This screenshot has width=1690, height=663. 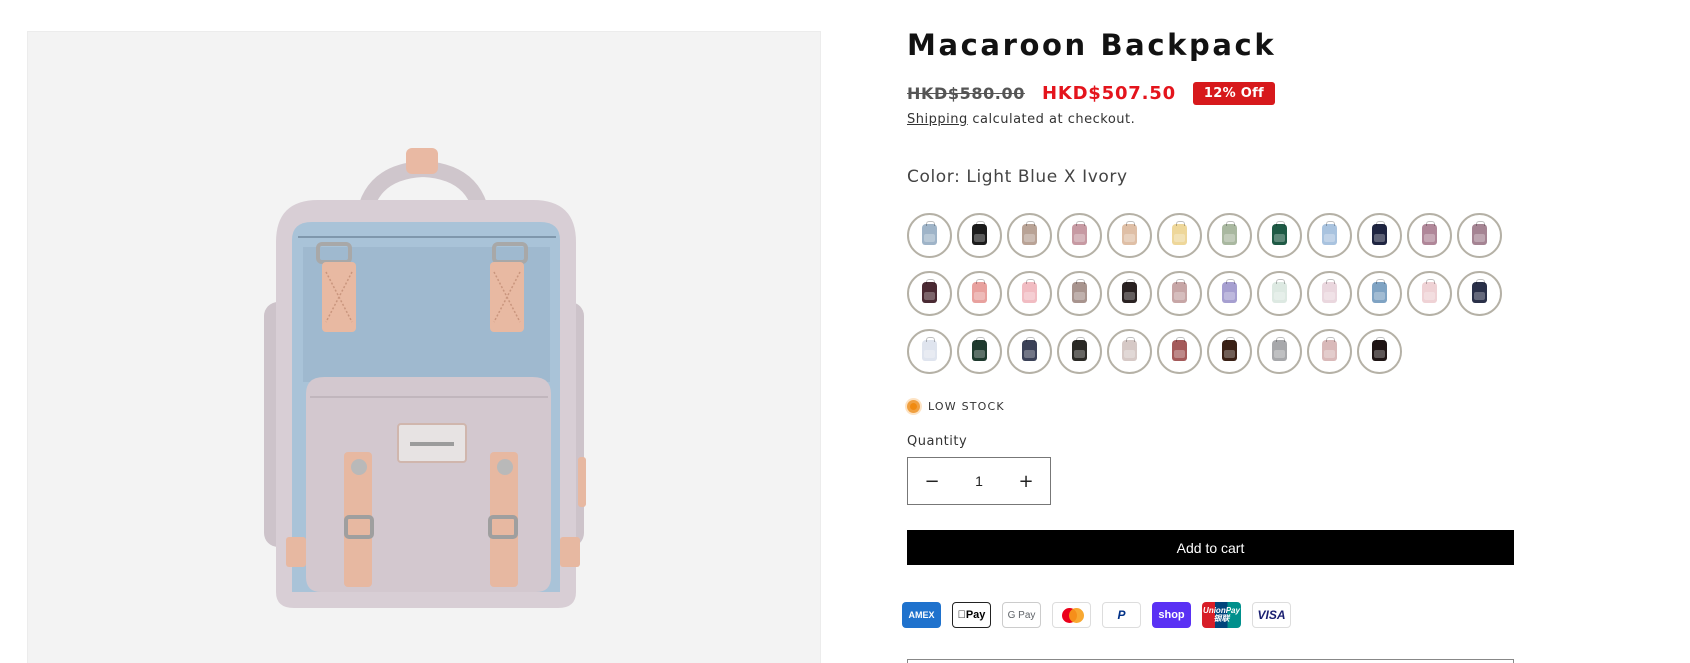 I want to click on quantity-stepper: − +, so click(x=979, y=481).